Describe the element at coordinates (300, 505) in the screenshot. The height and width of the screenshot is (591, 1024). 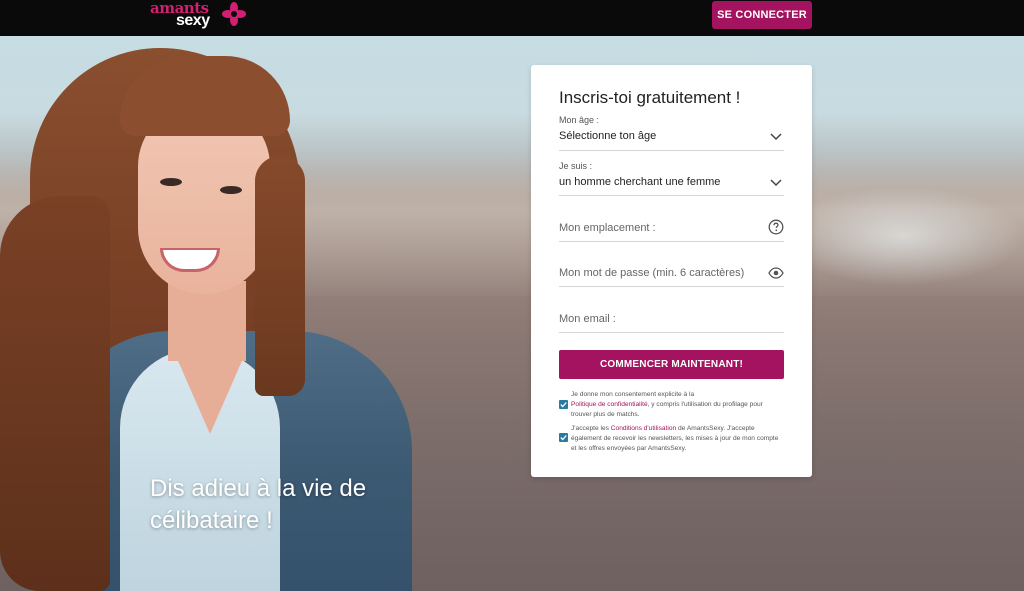
I see `hero-tagline: Dis adieu à la vie de célibataire !` at that location.